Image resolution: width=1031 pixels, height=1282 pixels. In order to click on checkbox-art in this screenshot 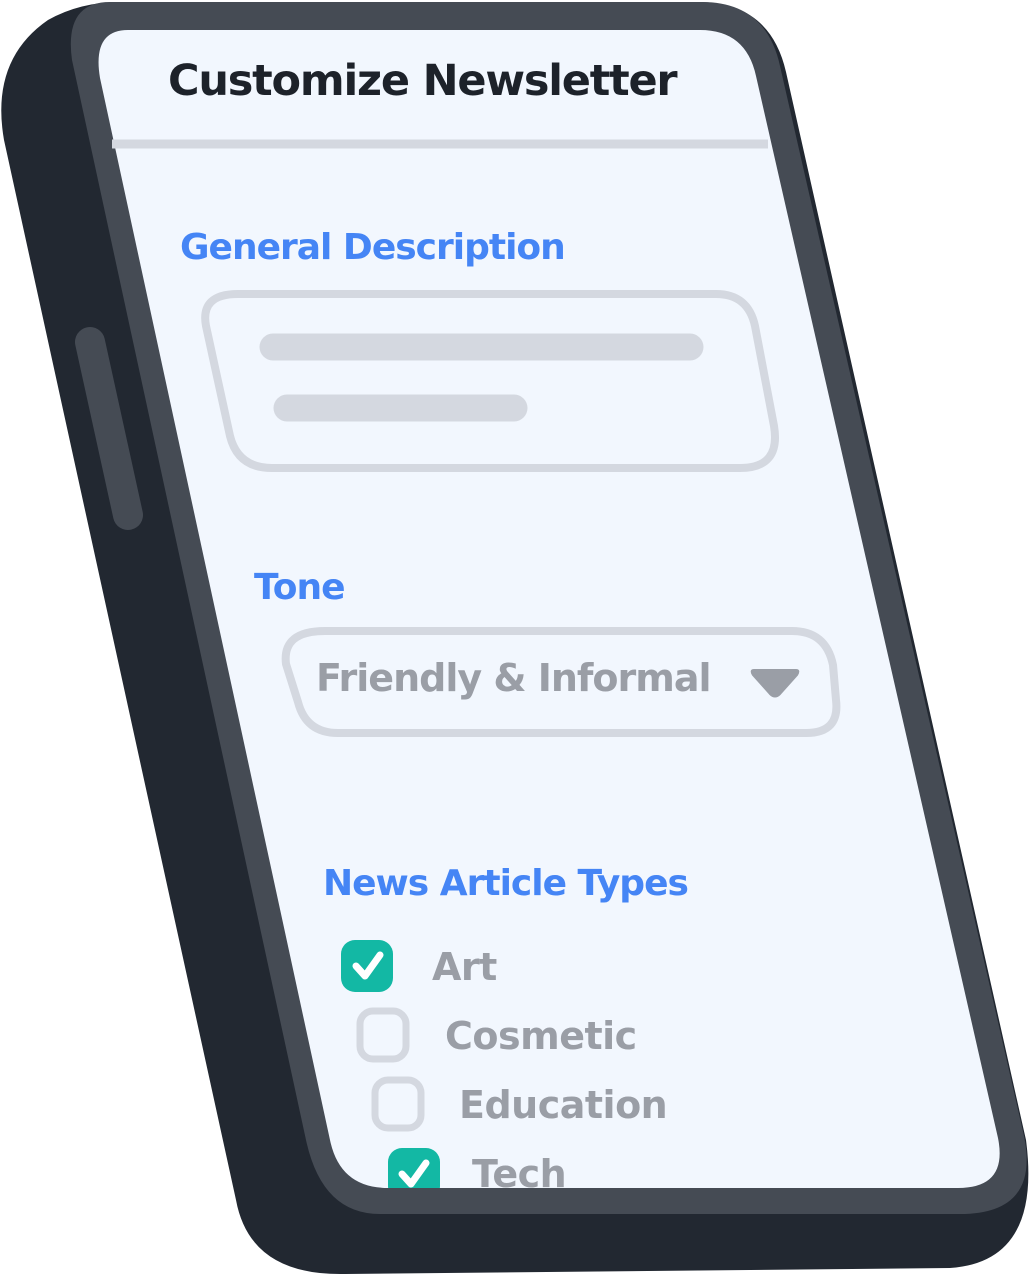, I will do `click(367, 966)`.